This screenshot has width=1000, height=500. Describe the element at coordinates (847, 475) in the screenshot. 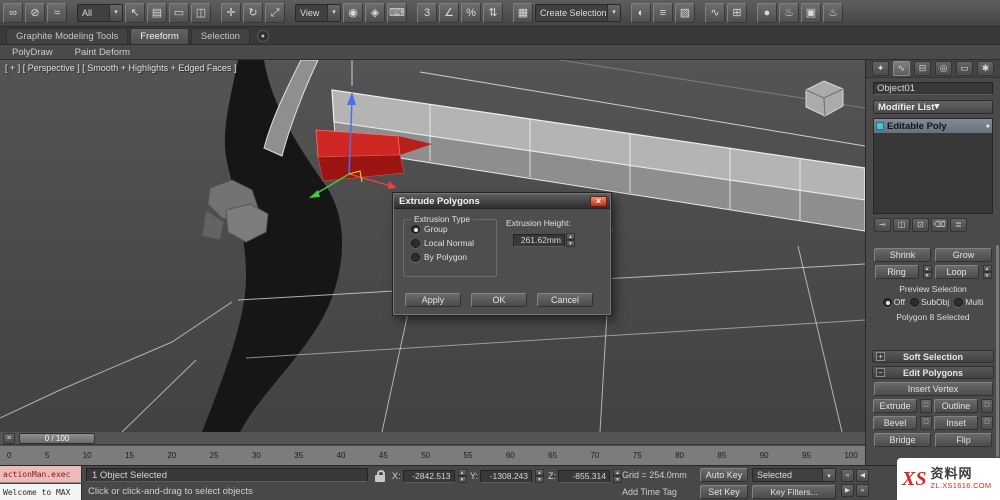

I see `go-to-start-button: «` at that location.